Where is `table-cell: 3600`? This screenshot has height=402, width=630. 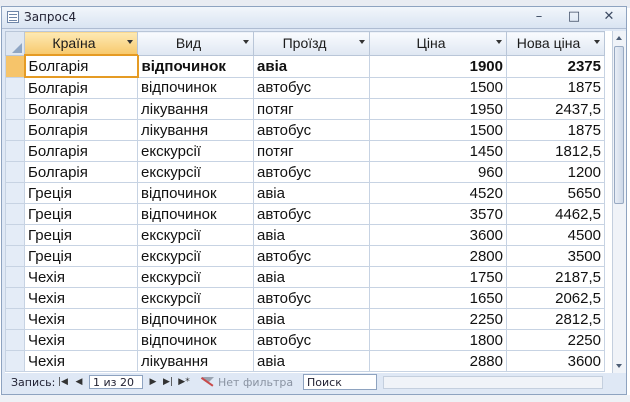
table-cell: 3600 is located at coordinates (438, 235).